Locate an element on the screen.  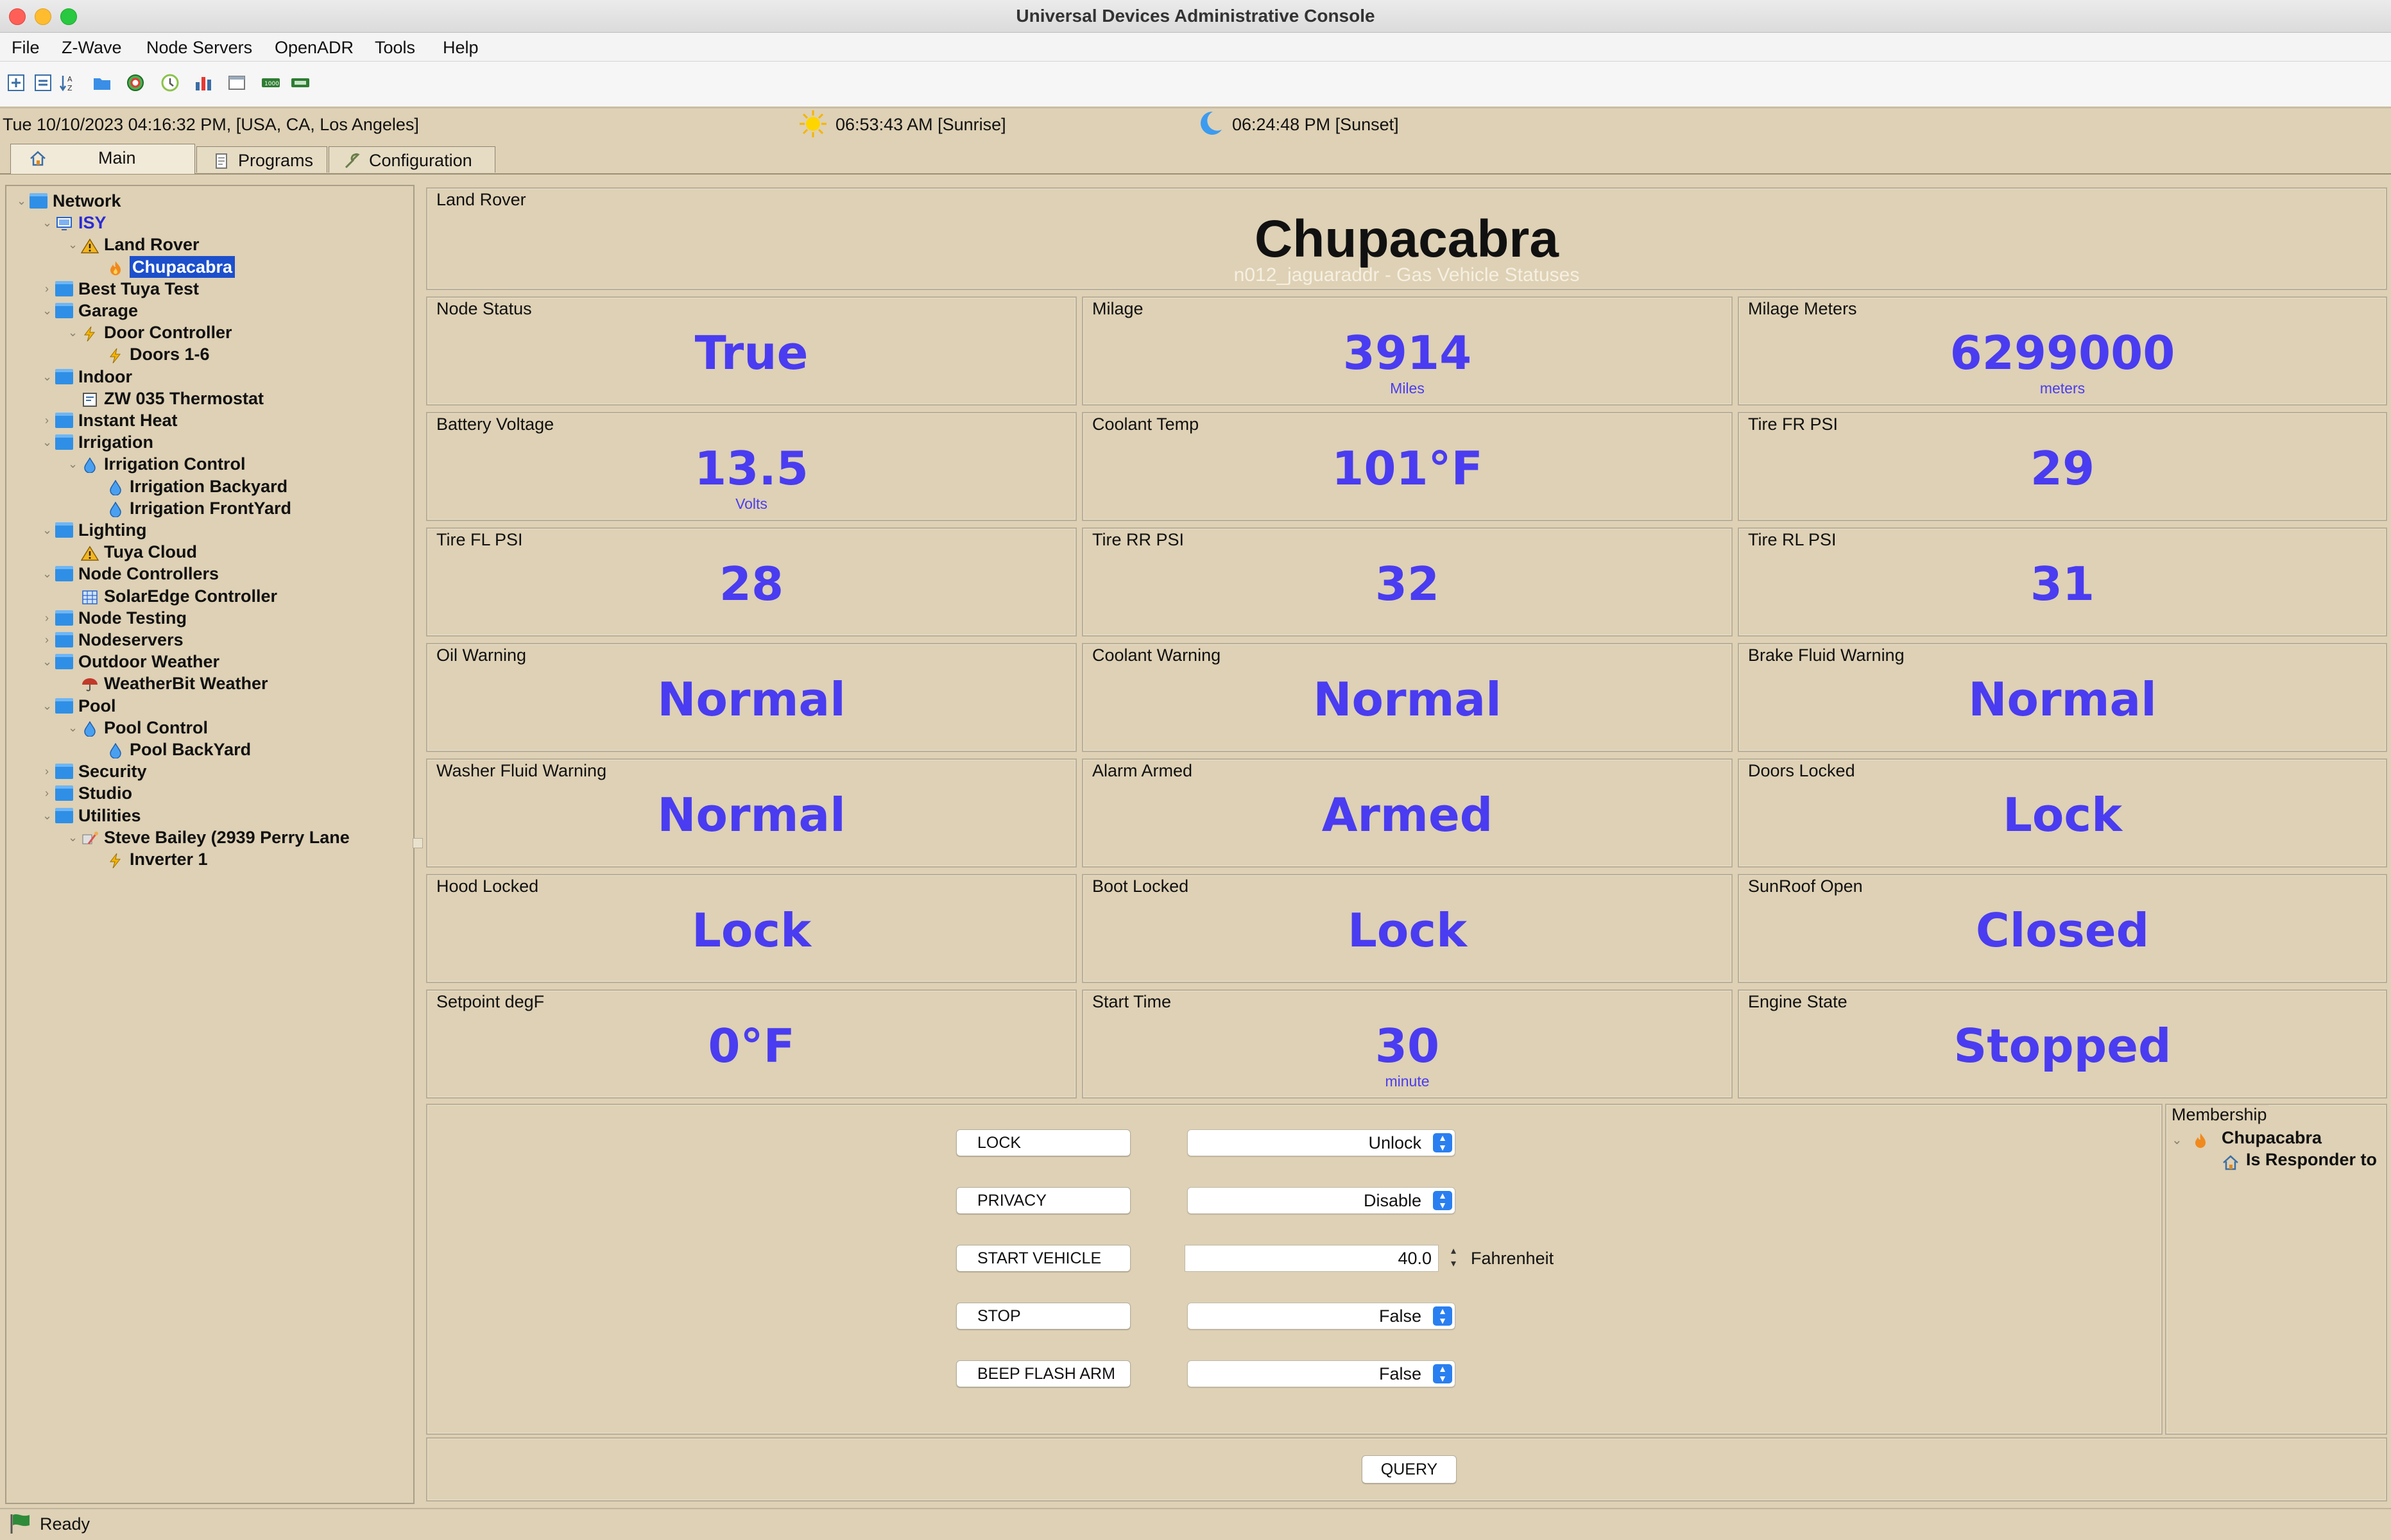
tree-item: Irrigation FrontYard is located at coordinates (249, 508).